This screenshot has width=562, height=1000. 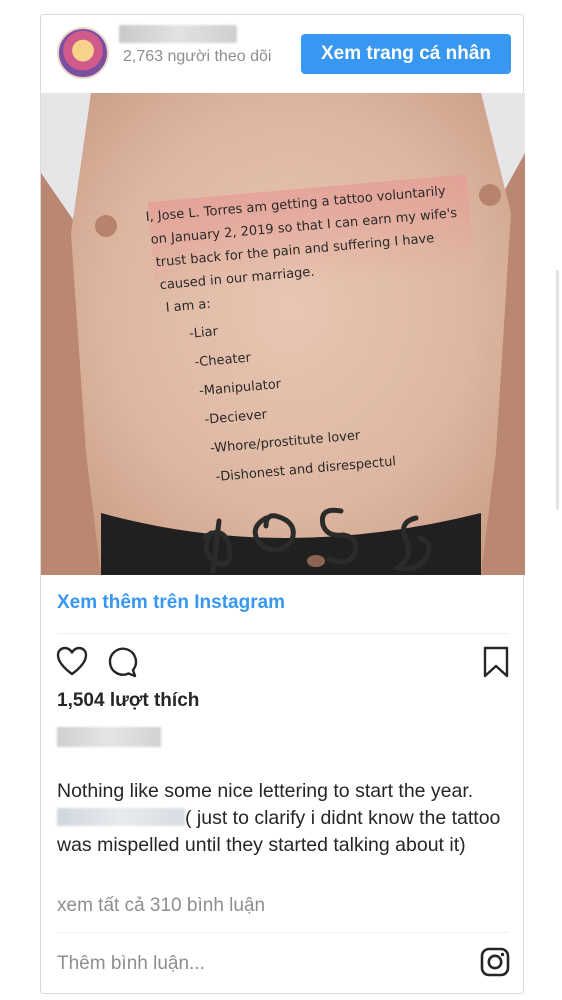 What do you see at coordinates (161, 906) in the screenshot?
I see `view-all-comments-link: xem tất cả 310 bình luận` at bounding box center [161, 906].